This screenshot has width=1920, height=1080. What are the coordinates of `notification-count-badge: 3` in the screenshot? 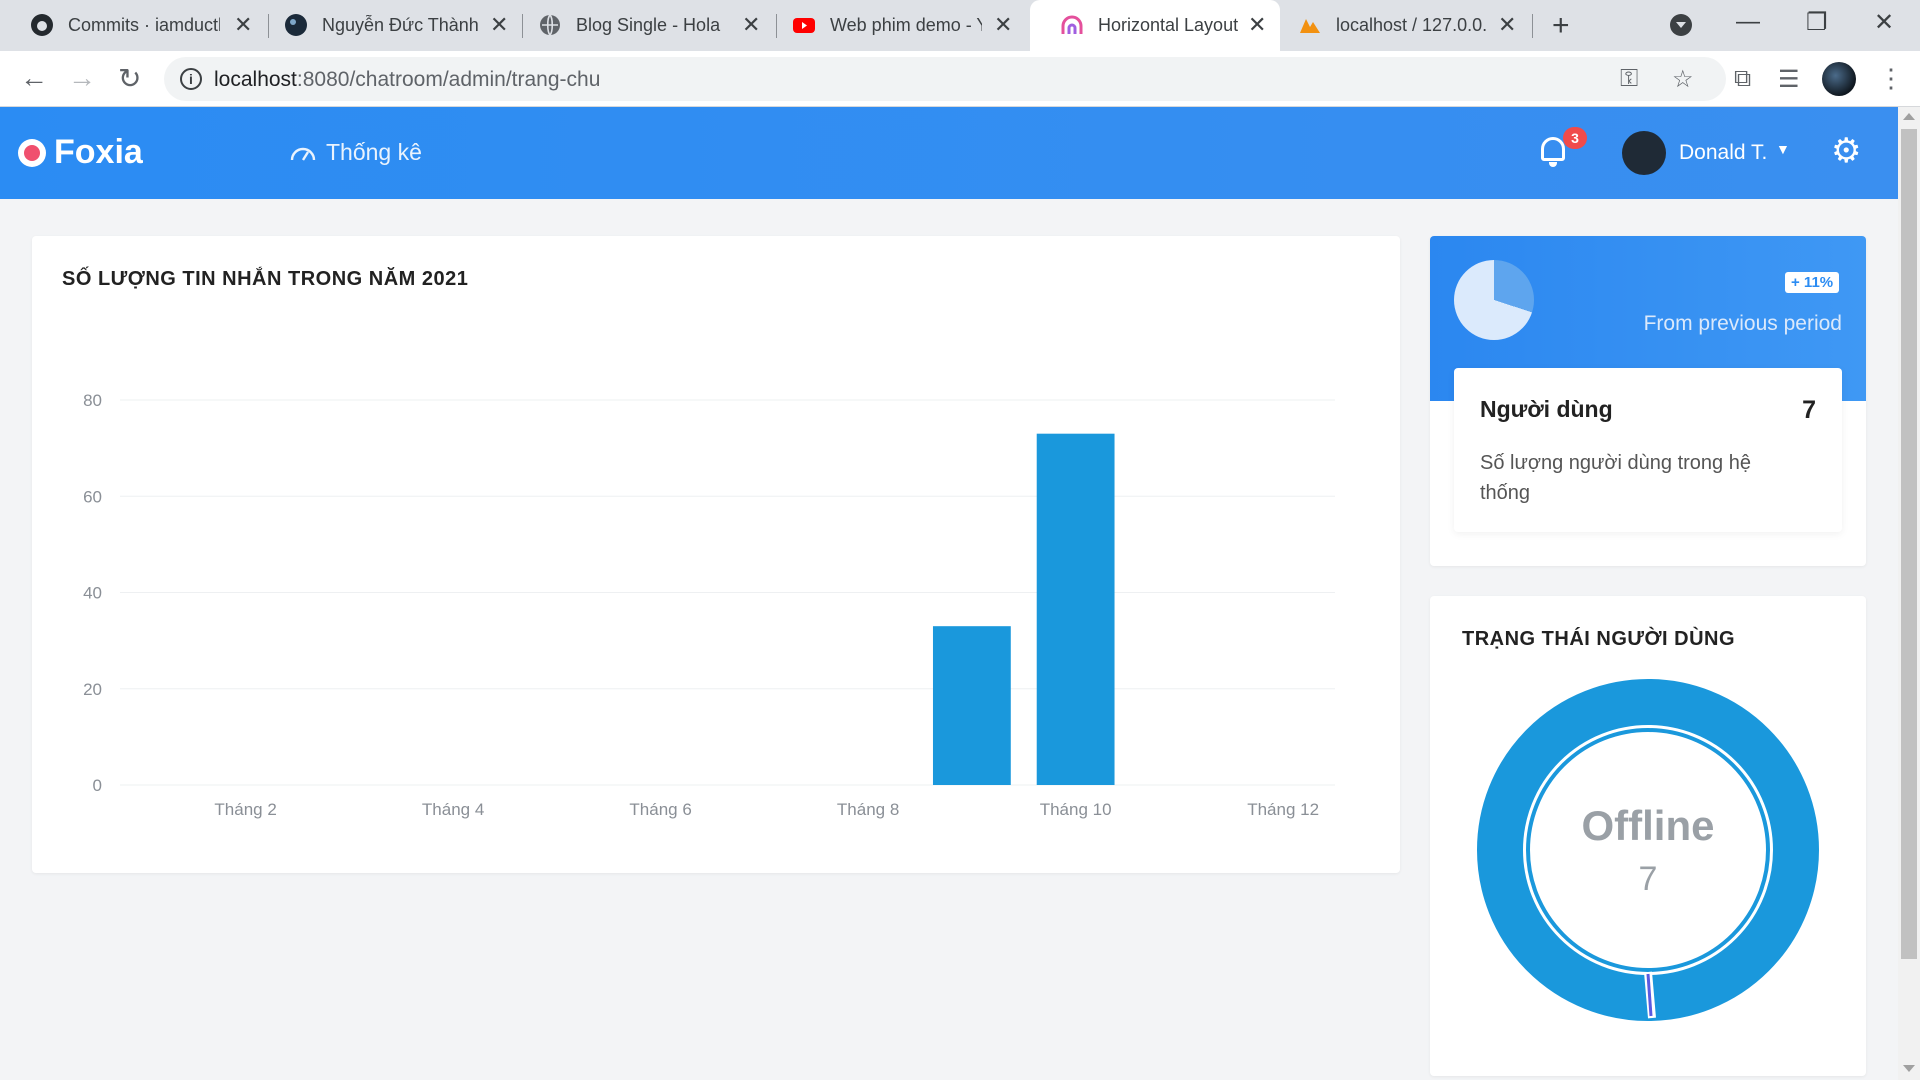 It's located at (1575, 138).